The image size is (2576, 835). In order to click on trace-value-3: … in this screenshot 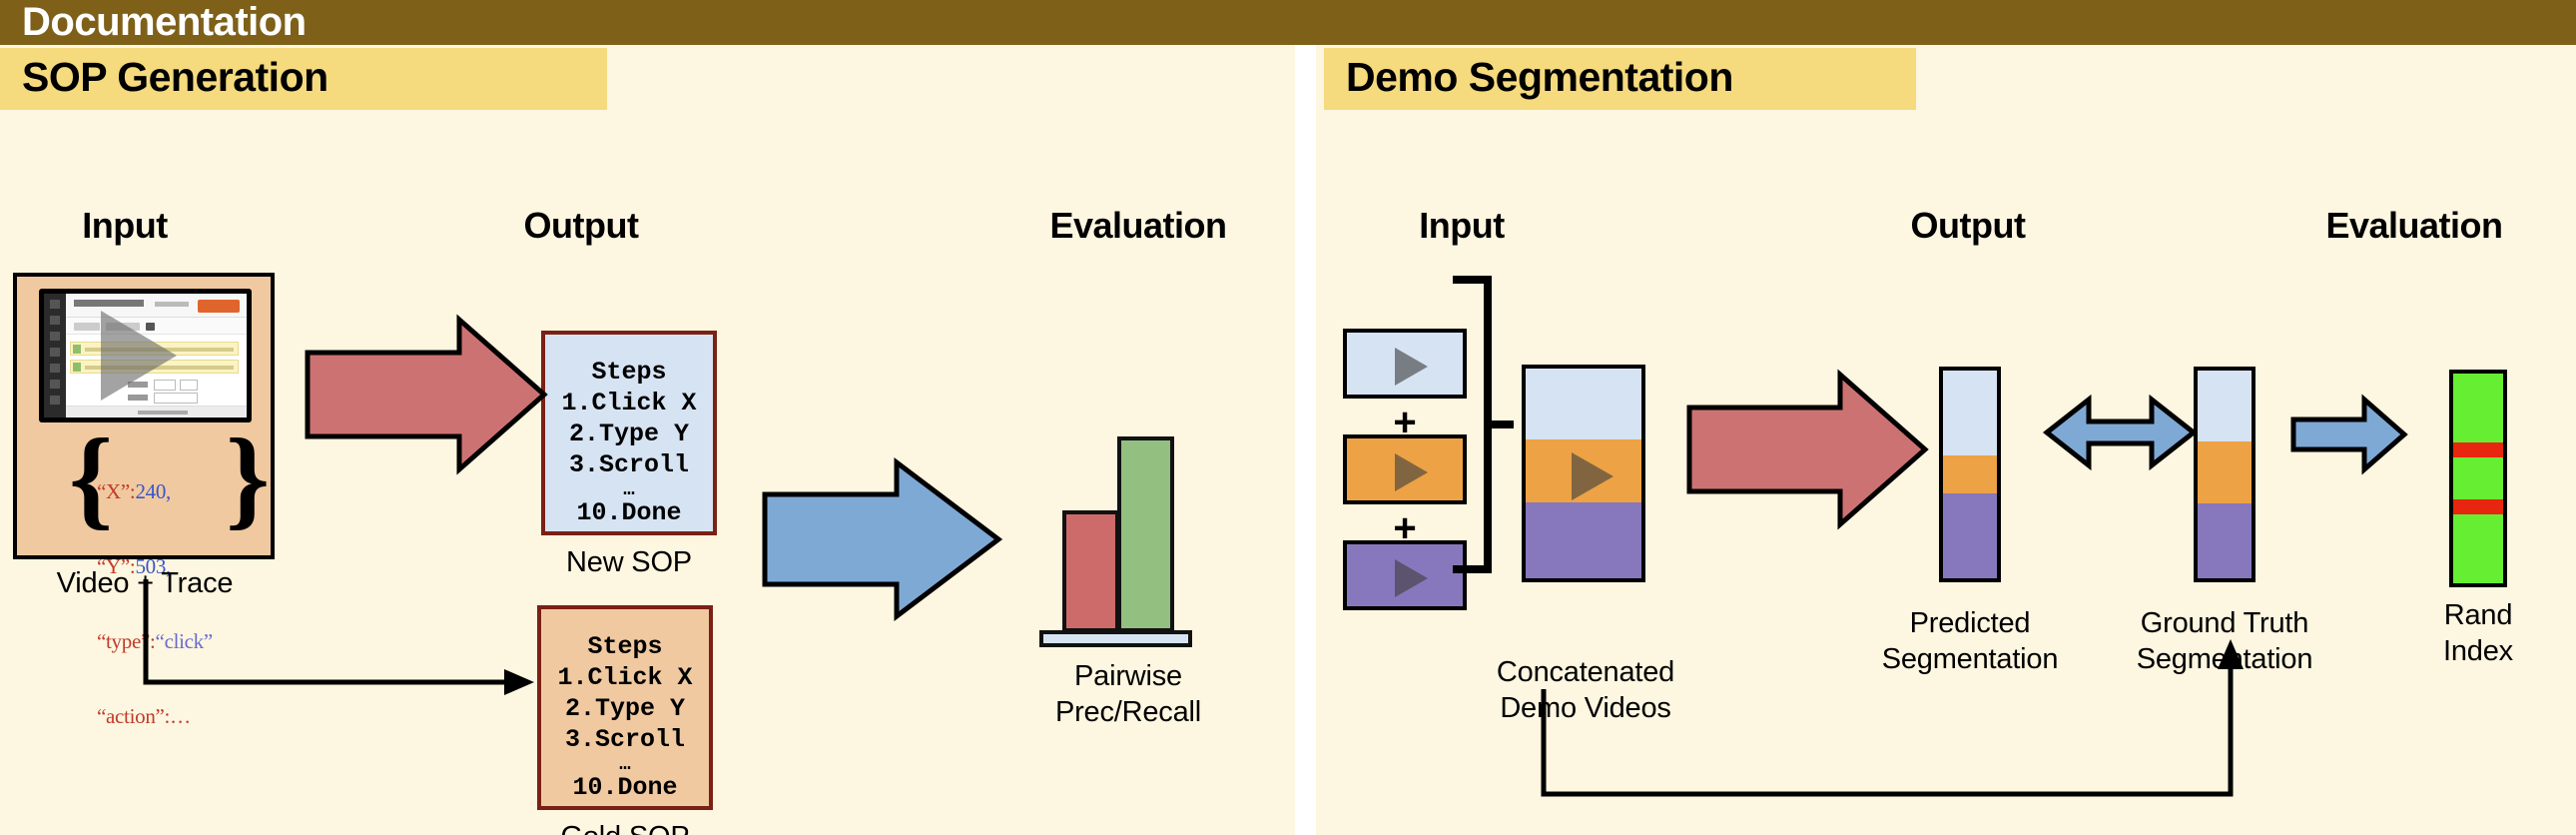, I will do `click(180, 716)`.